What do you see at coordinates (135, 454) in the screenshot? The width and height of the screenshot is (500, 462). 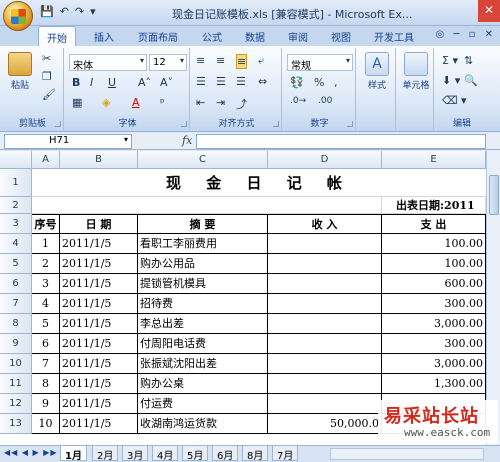 I see `sheet-tab-mar: 3月` at bounding box center [135, 454].